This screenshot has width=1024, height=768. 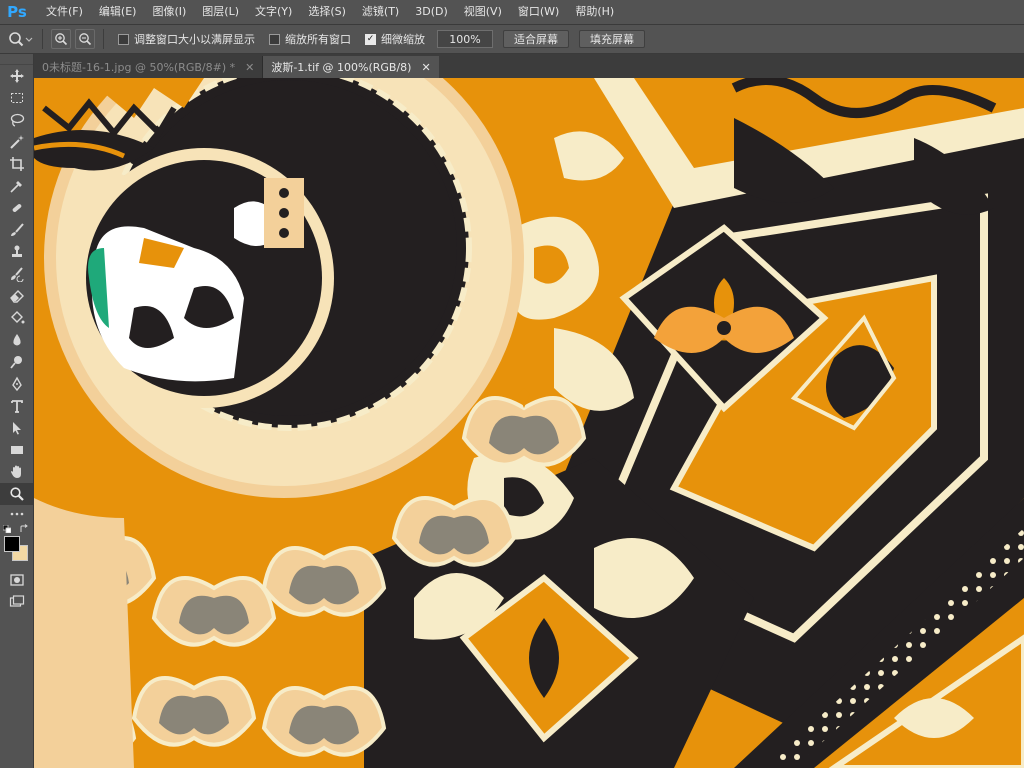 I want to click on marquee-icon, so click(x=16, y=98).